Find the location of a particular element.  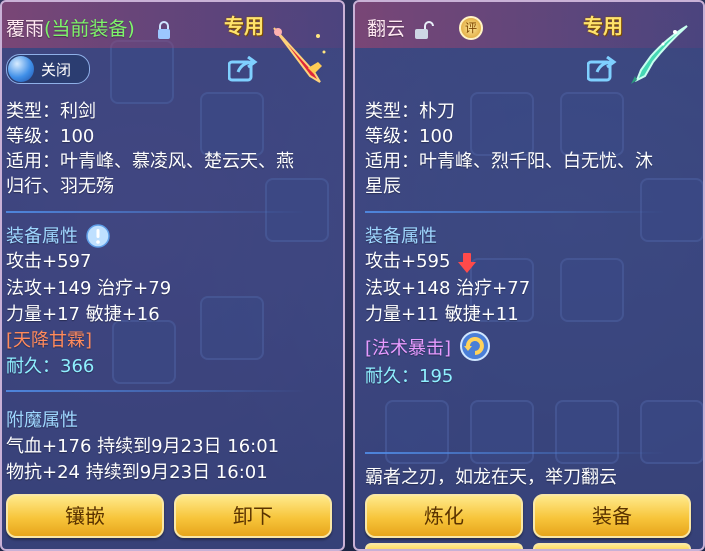

rating-badge-icon: 评 is located at coordinates (471, 28).